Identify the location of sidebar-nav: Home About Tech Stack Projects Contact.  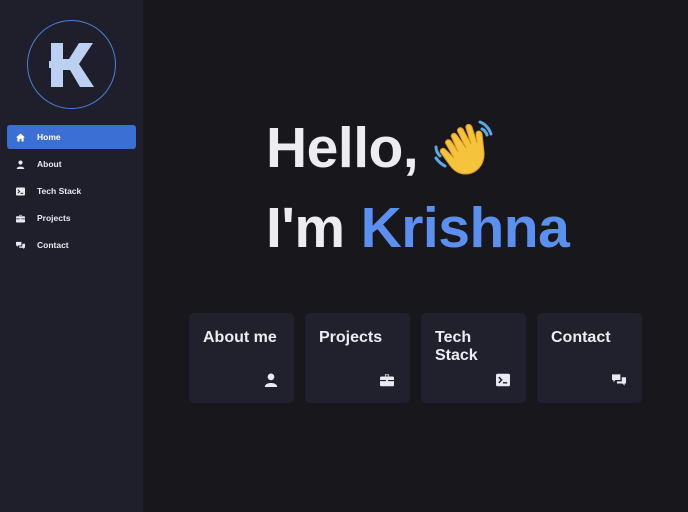
(71, 192).